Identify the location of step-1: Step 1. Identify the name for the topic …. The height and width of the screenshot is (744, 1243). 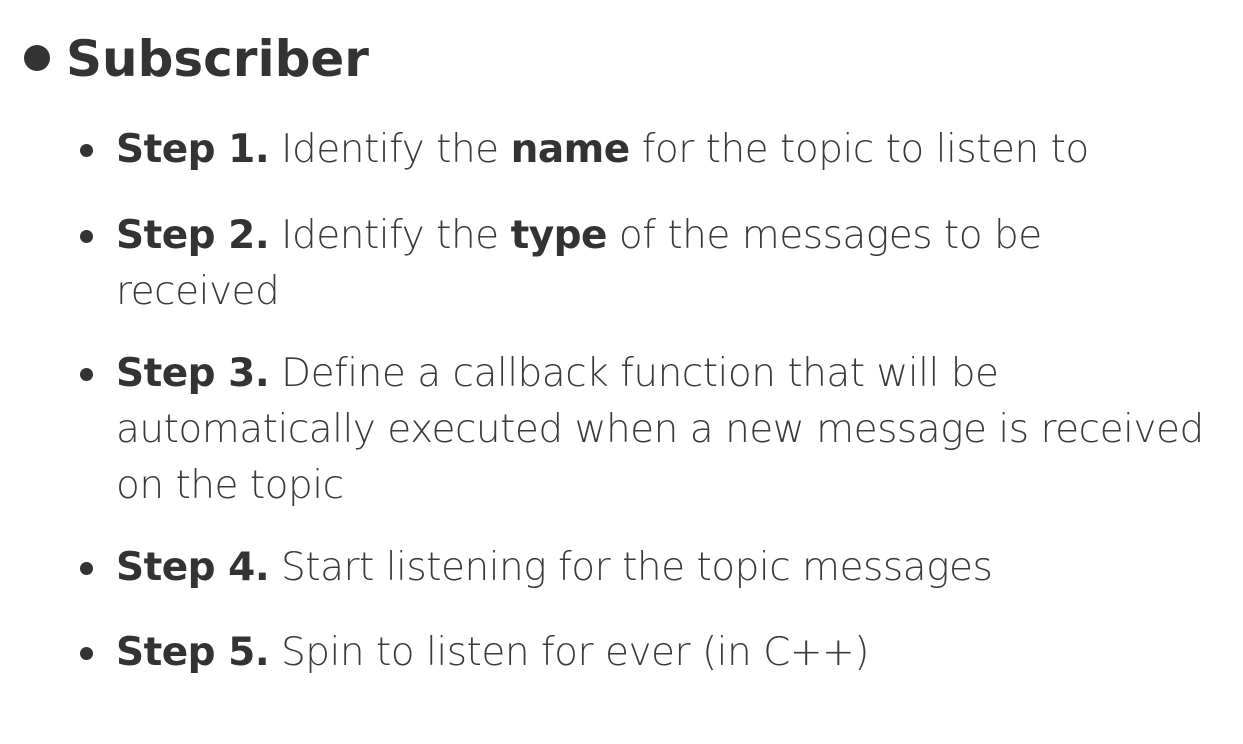
(653, 150).